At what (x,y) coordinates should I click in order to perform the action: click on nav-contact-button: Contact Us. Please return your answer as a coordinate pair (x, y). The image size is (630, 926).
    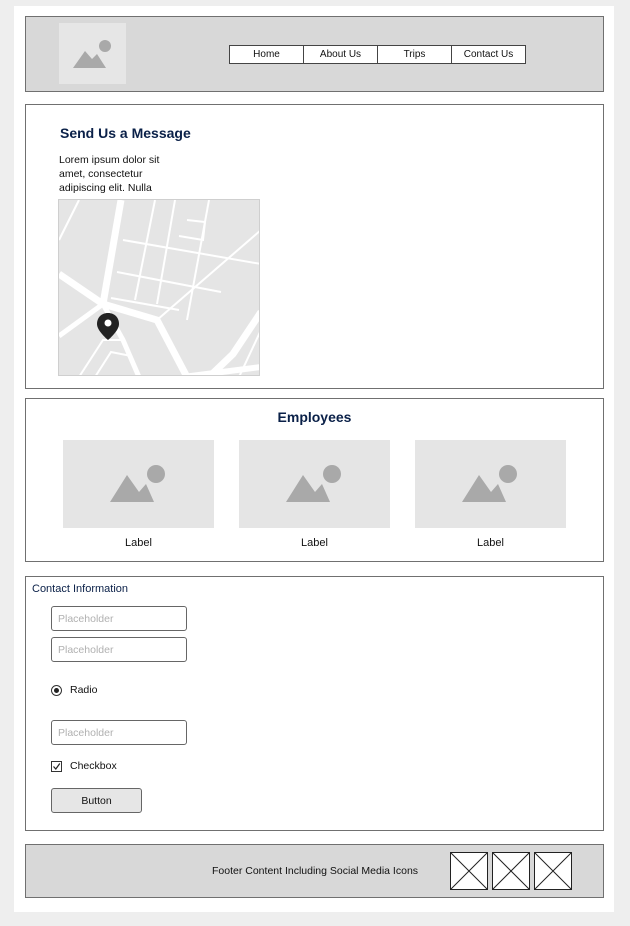
    Looking at the image, I should click on (488, 54).